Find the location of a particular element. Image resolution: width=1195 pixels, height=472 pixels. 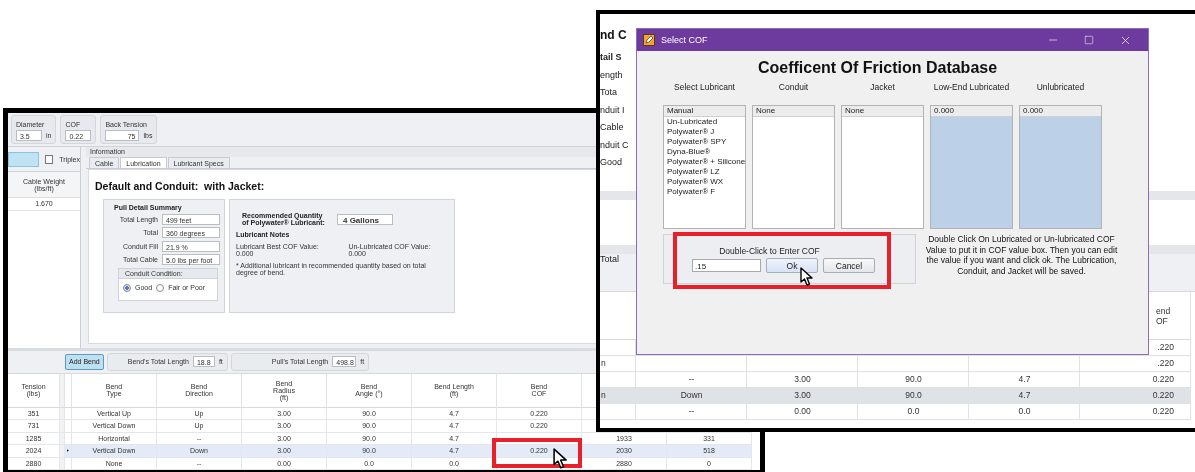

toolbar-button is located at coordinates (24, 159).